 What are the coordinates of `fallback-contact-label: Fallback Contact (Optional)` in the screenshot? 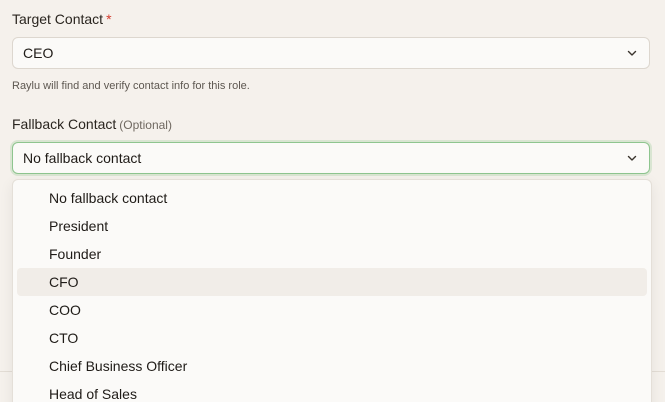 It's located at (92, 124).